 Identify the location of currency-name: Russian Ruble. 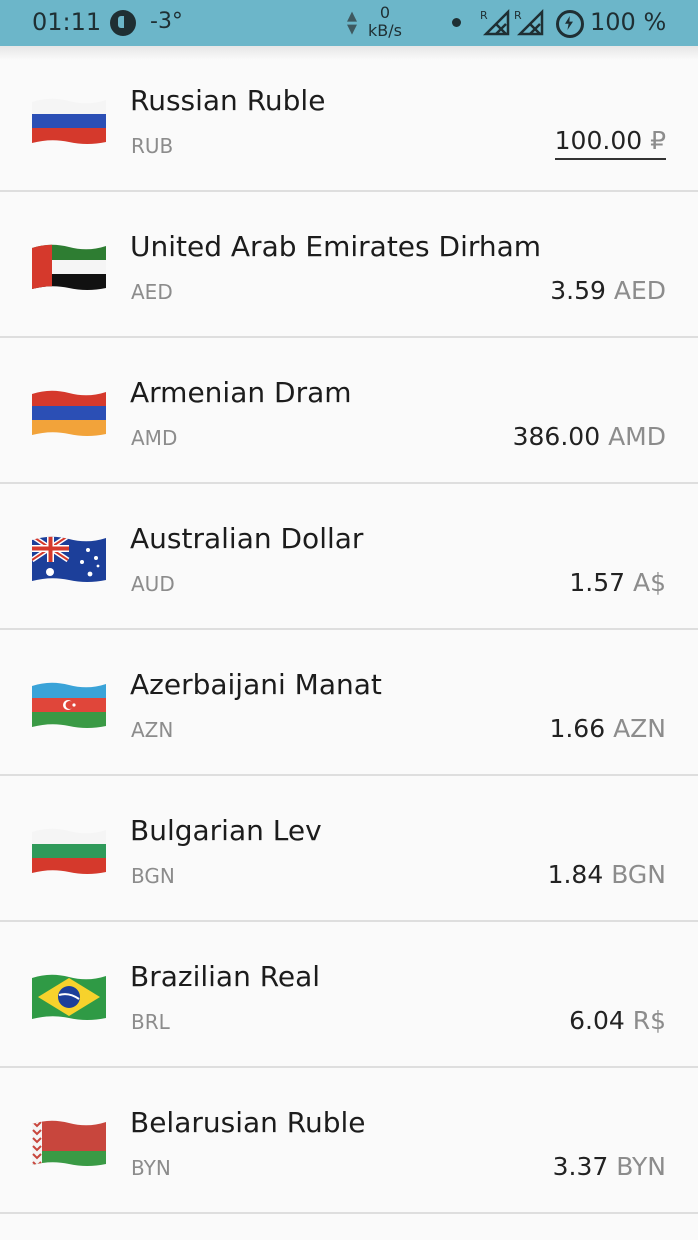
(228, 100).